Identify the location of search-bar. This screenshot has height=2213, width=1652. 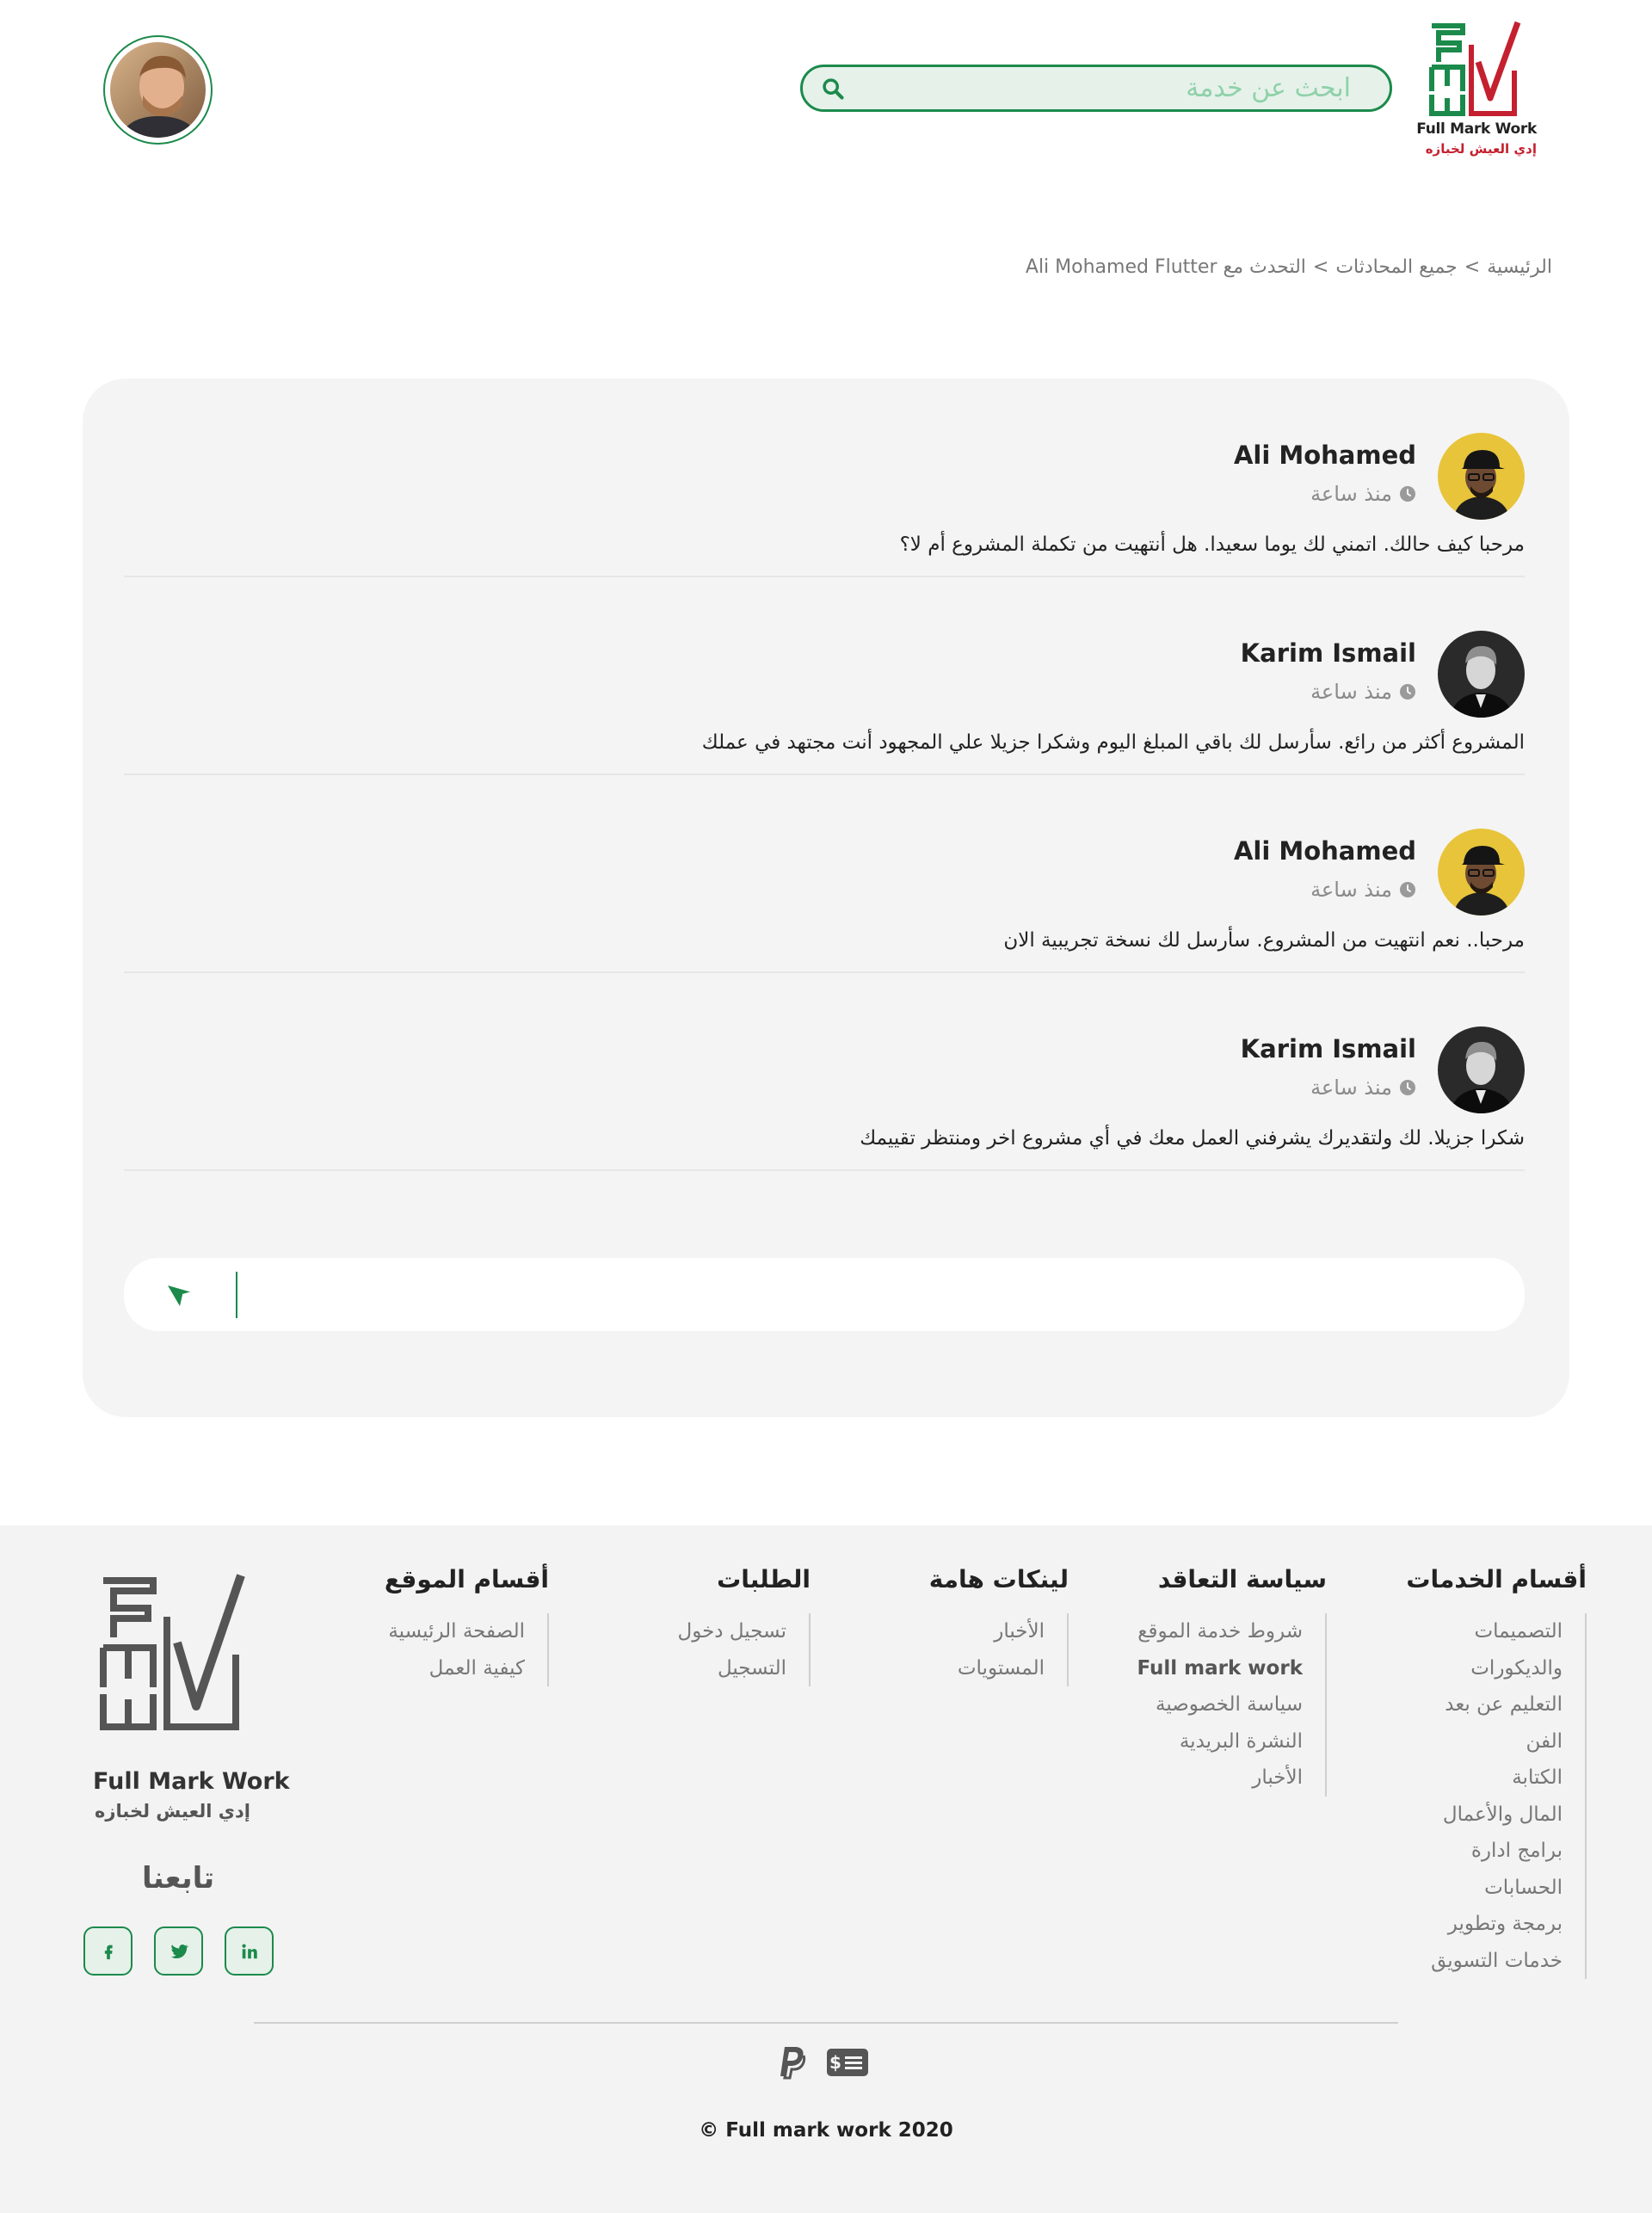
(1096, 88).